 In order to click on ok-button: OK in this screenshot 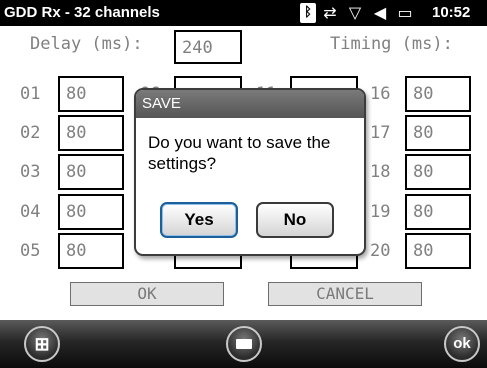, I will do `click(147, 294)`.